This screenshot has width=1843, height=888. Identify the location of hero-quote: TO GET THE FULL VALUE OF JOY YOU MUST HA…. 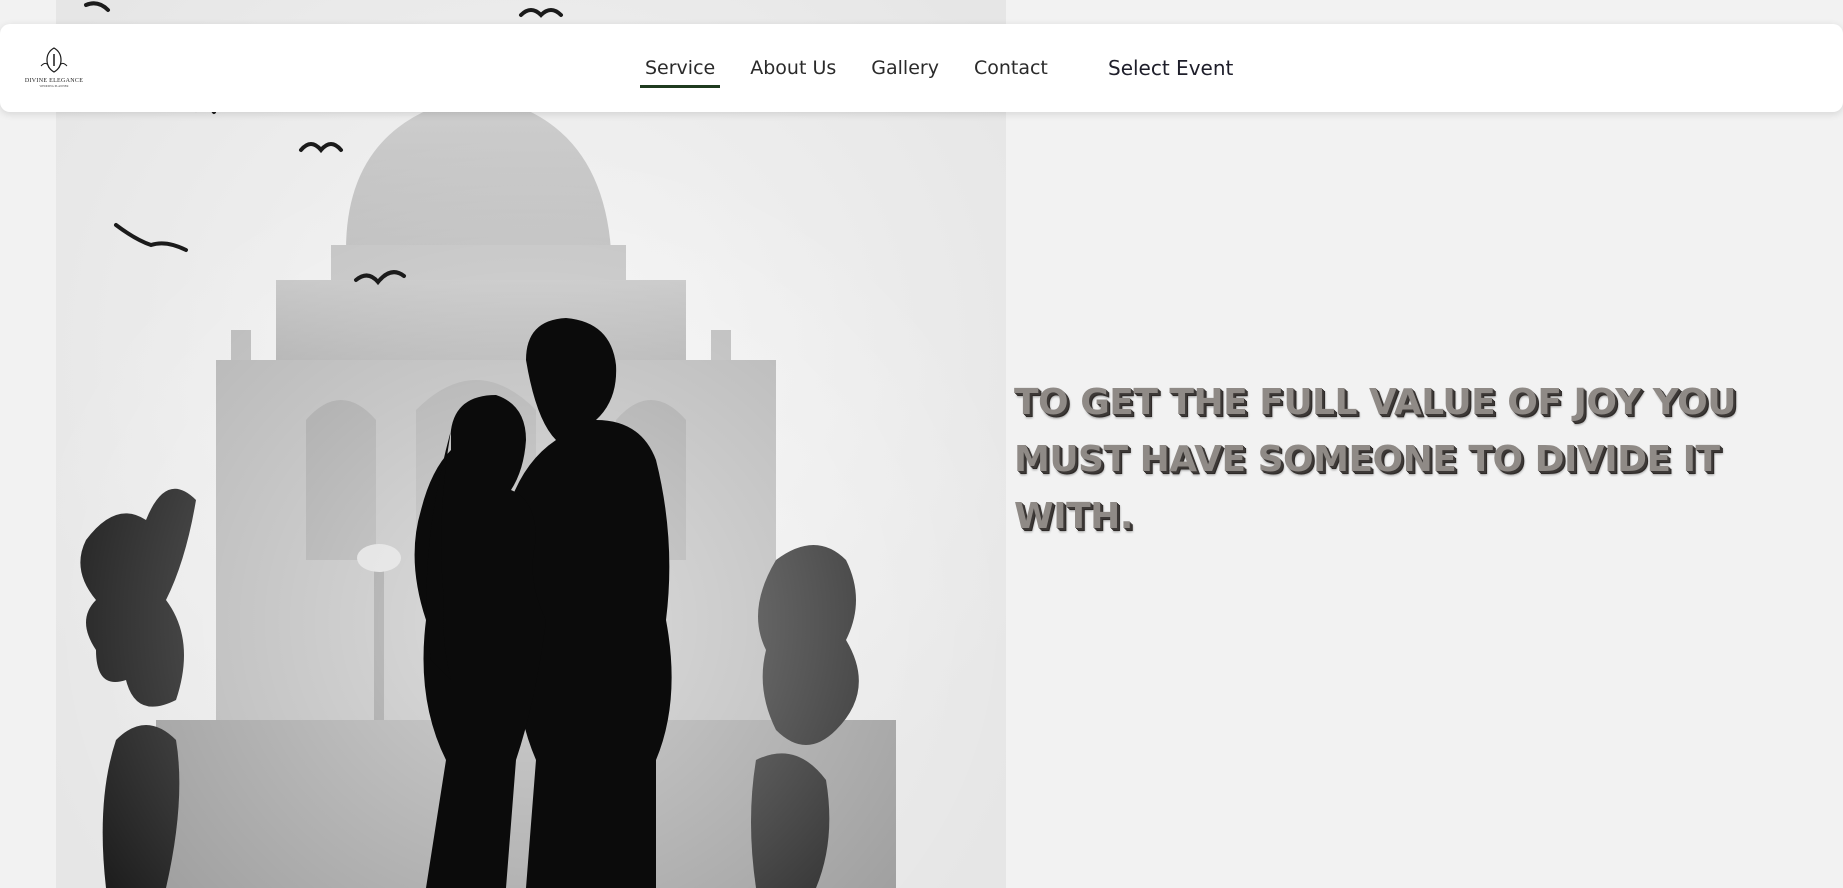
(1375, 459).